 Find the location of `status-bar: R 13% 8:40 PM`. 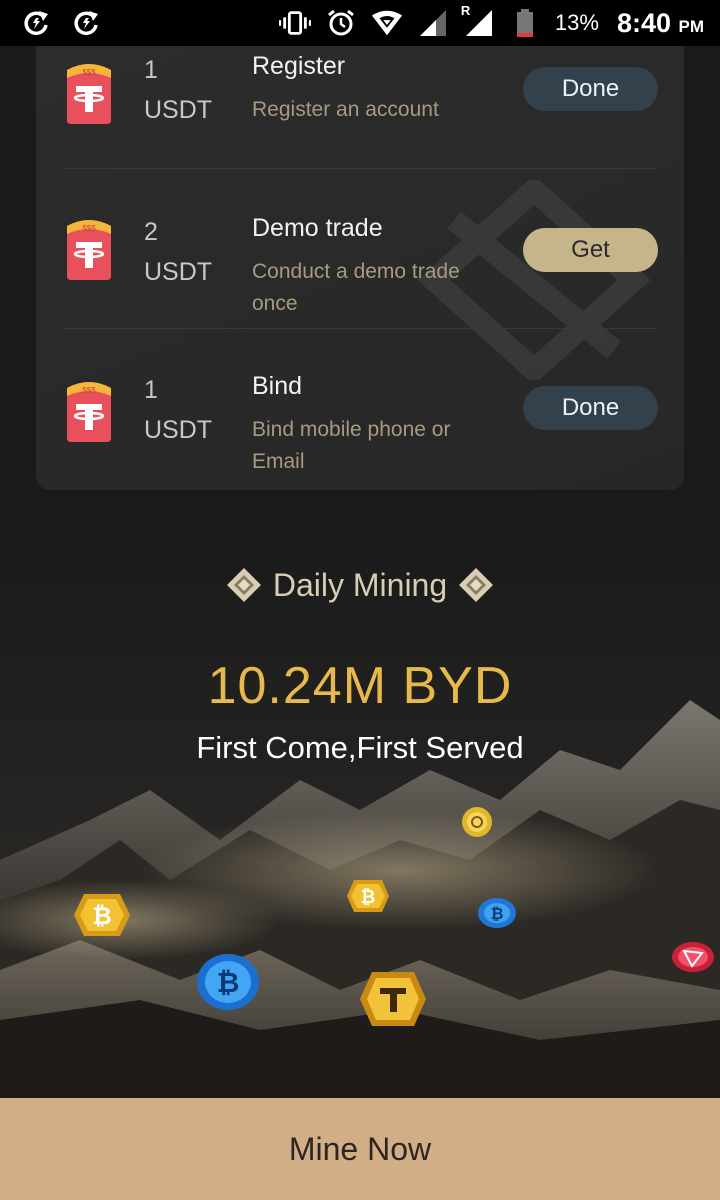

status-bar: R 13% 8:40 PM is located at coordinates (360, 23).